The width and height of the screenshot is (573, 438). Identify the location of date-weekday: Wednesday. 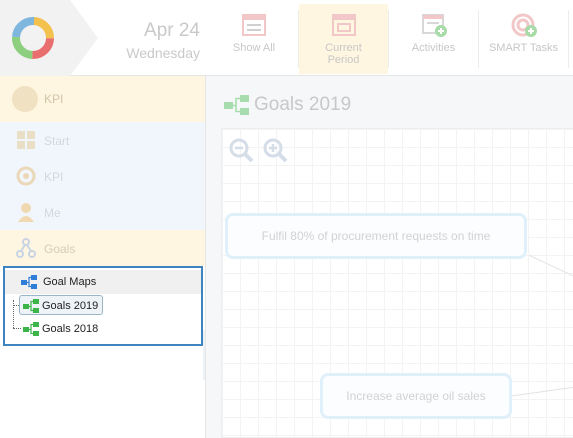
(163, 53).